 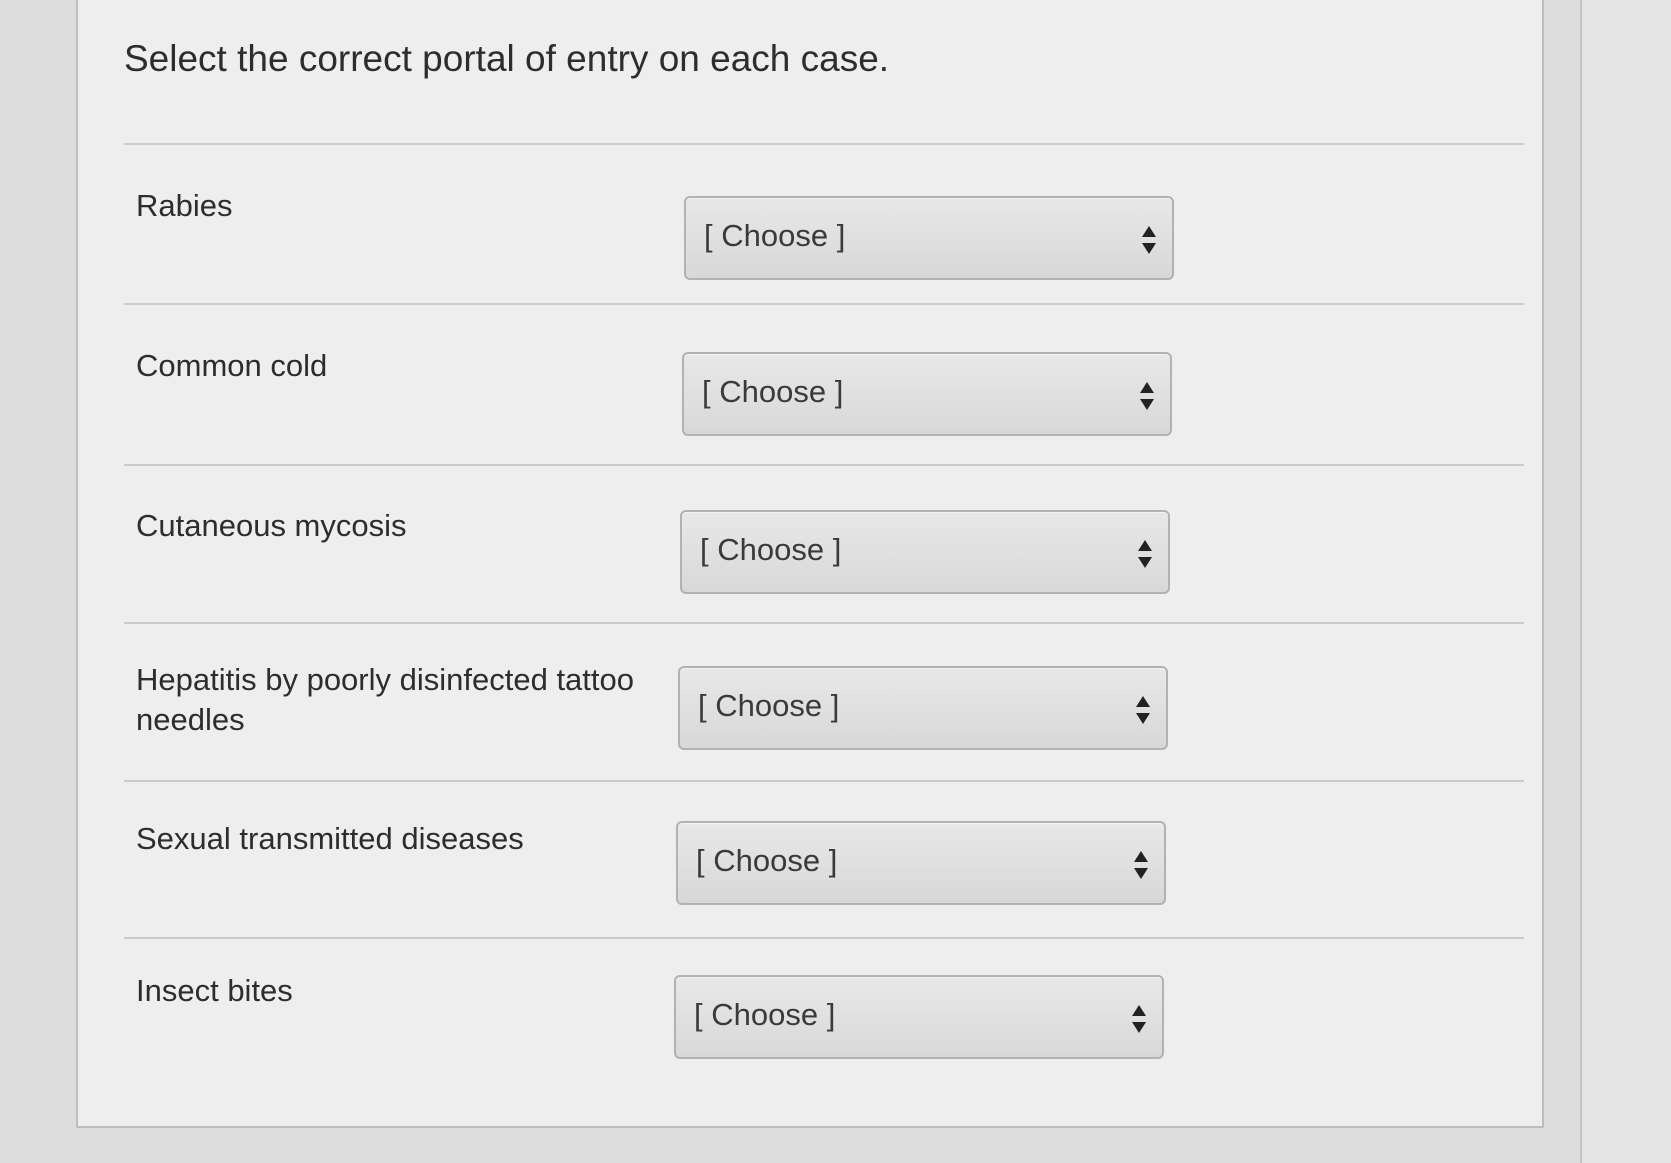 I want to click on case-label-common-cold: Common cold, so click(x=232, y=365).